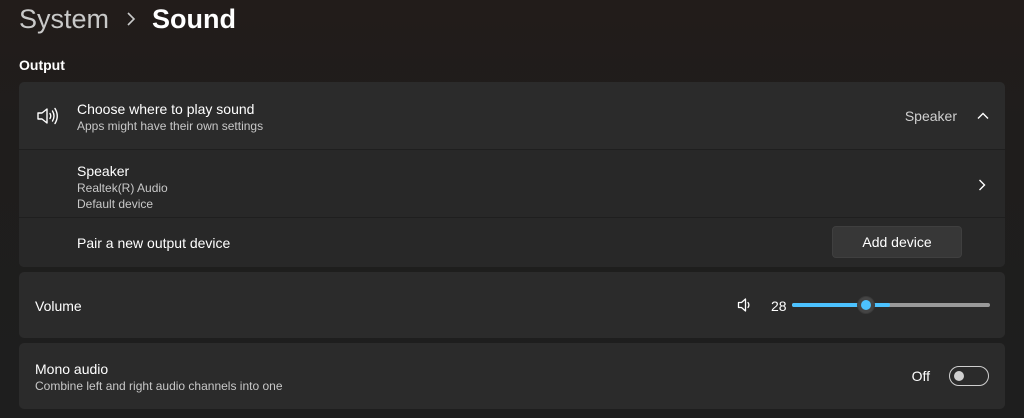 This screenshot has width=1024, height=418. Describe the element at coordinates (745, 305) in the screenshot. I see `volume-icon` at that location.